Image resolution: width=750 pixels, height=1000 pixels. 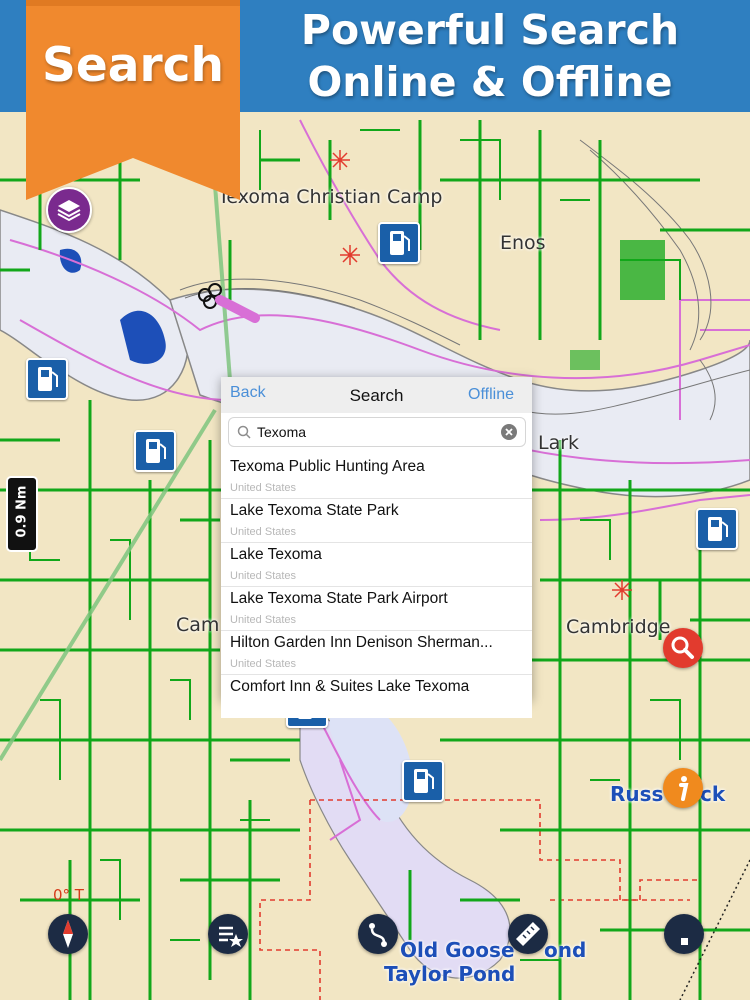 I want to click on headline-line-2: Online & Offline, so click(x=490, y=82).